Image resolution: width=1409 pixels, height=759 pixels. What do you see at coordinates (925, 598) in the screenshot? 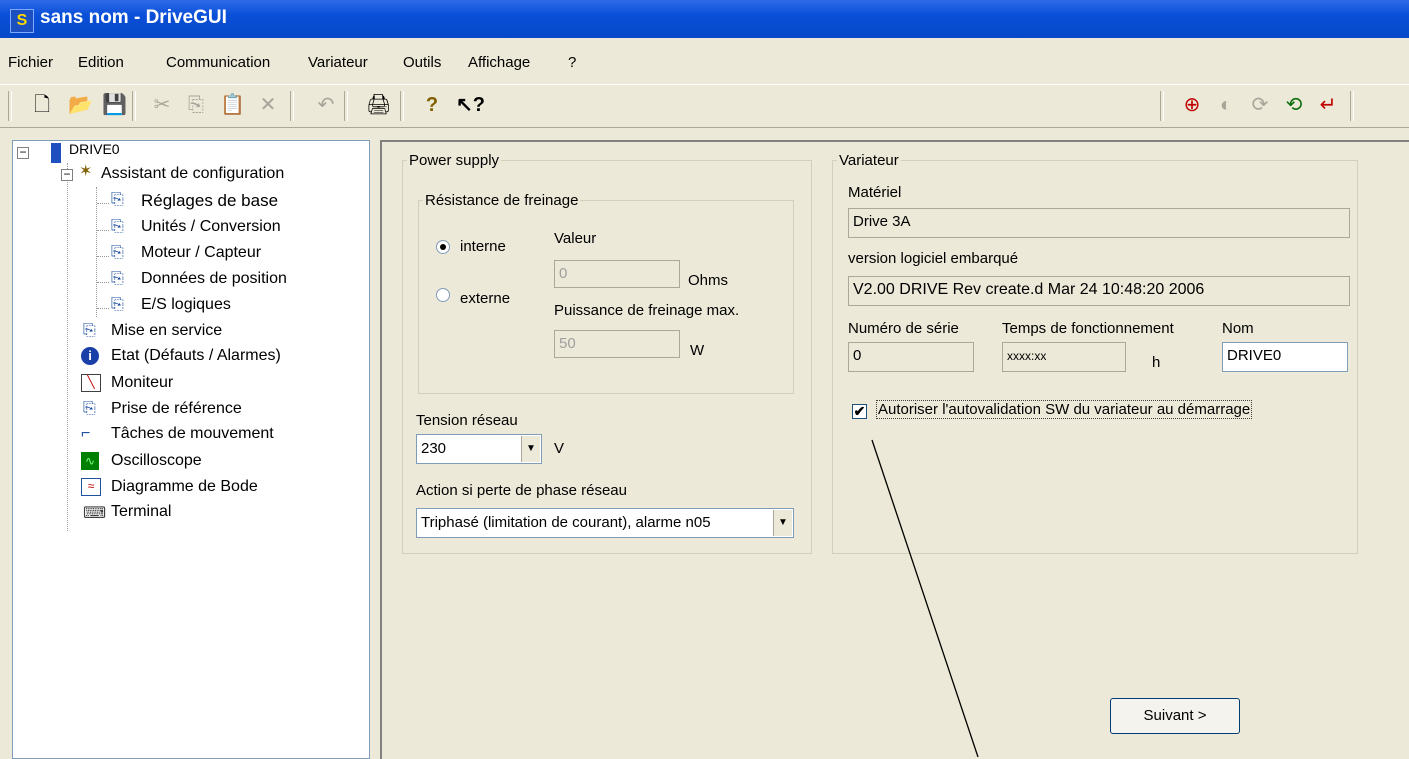
I see `annotation-arrow` at bounding box center [925, 598].